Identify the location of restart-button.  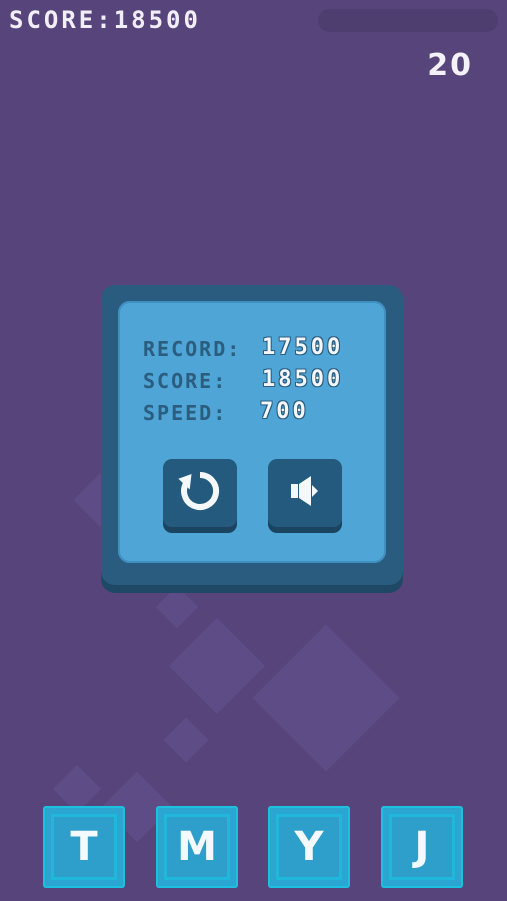
(200, 493).